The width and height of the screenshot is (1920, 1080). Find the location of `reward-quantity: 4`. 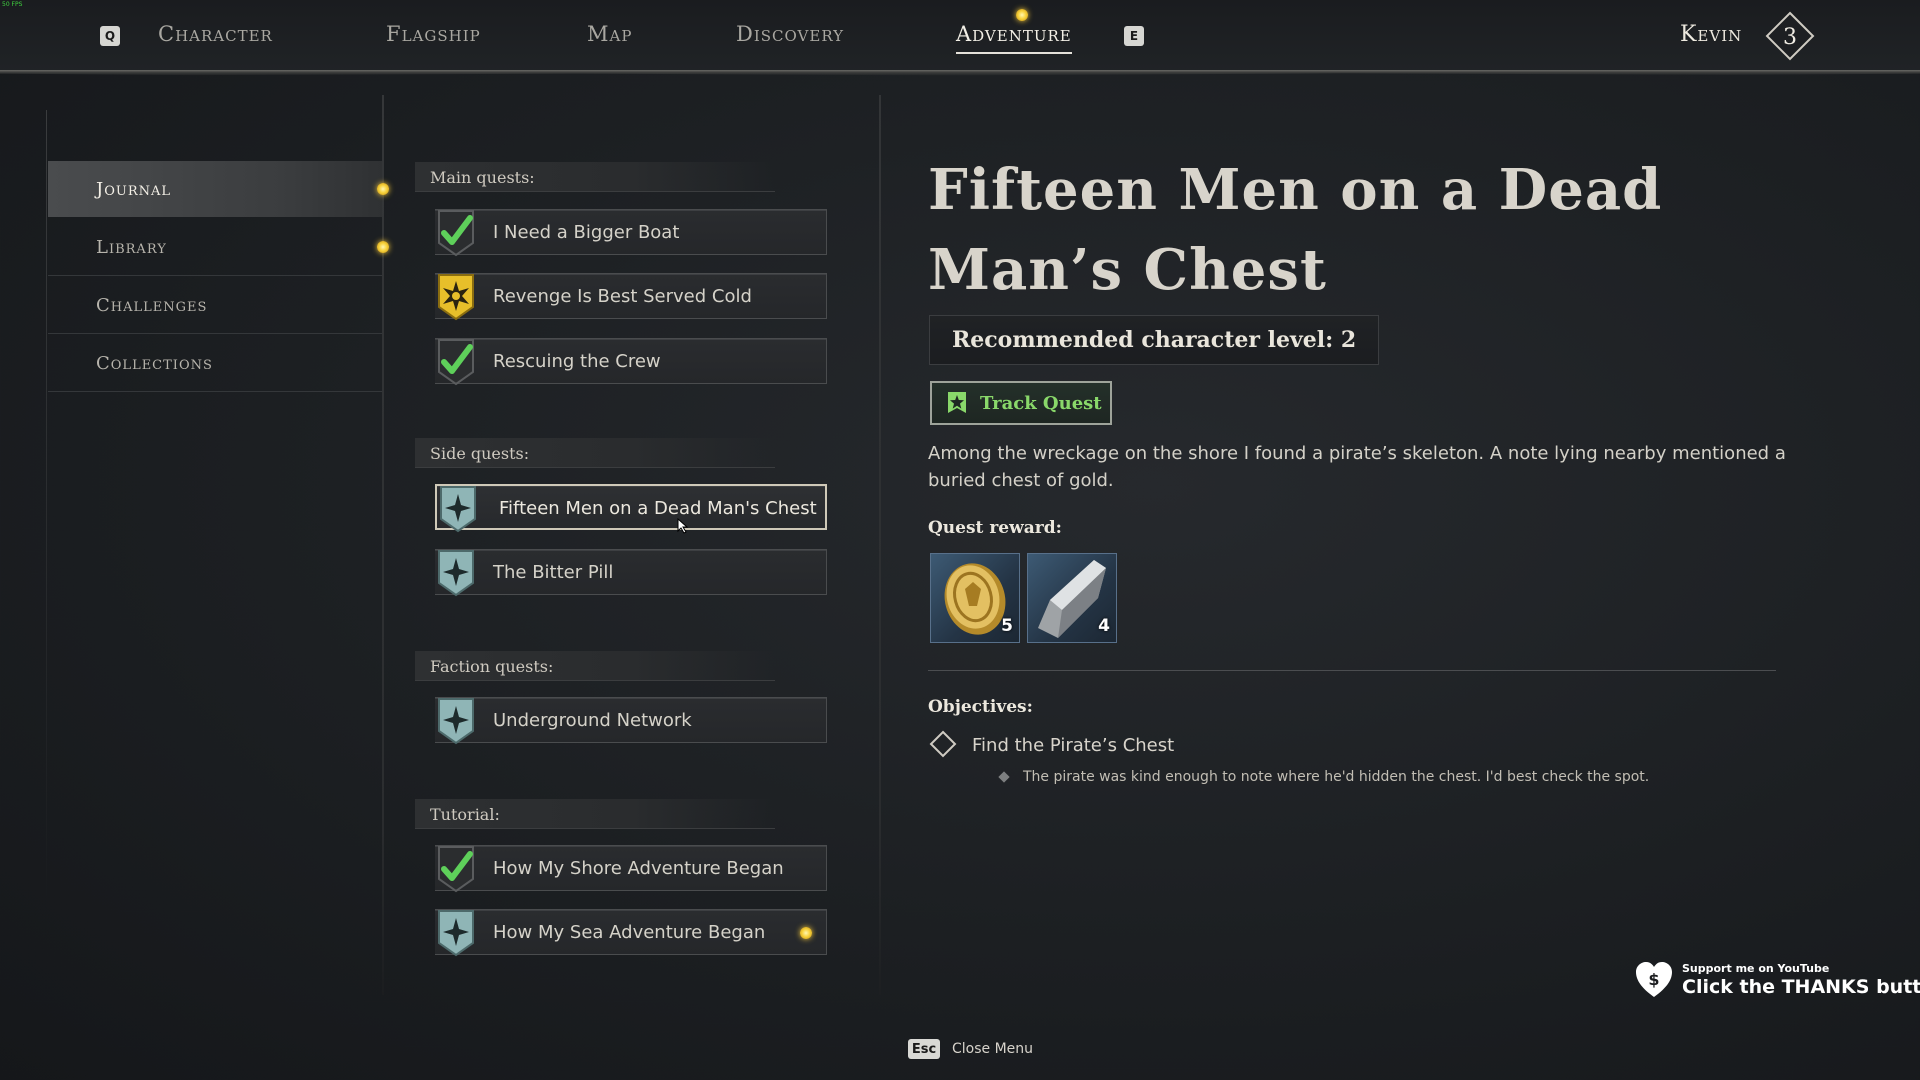

reward-quantity: 4 is located at coordinates (1104, 626).